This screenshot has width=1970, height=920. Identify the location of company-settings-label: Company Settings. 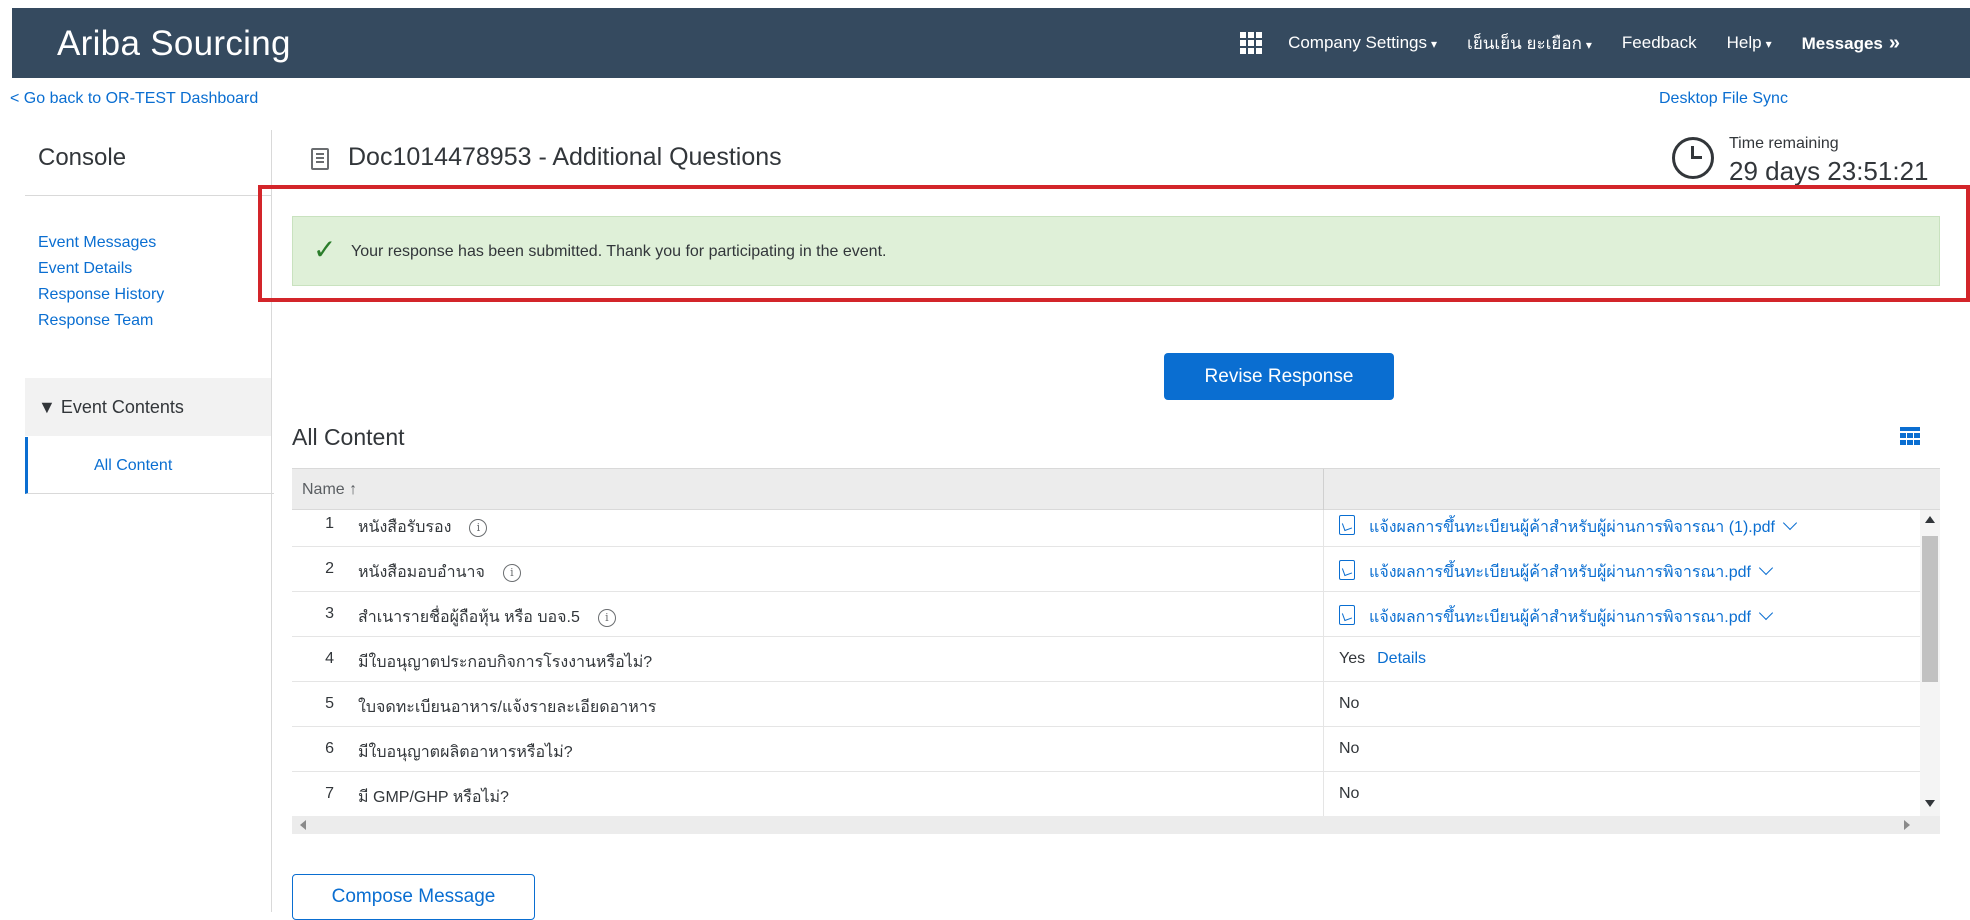
(1357, 42).